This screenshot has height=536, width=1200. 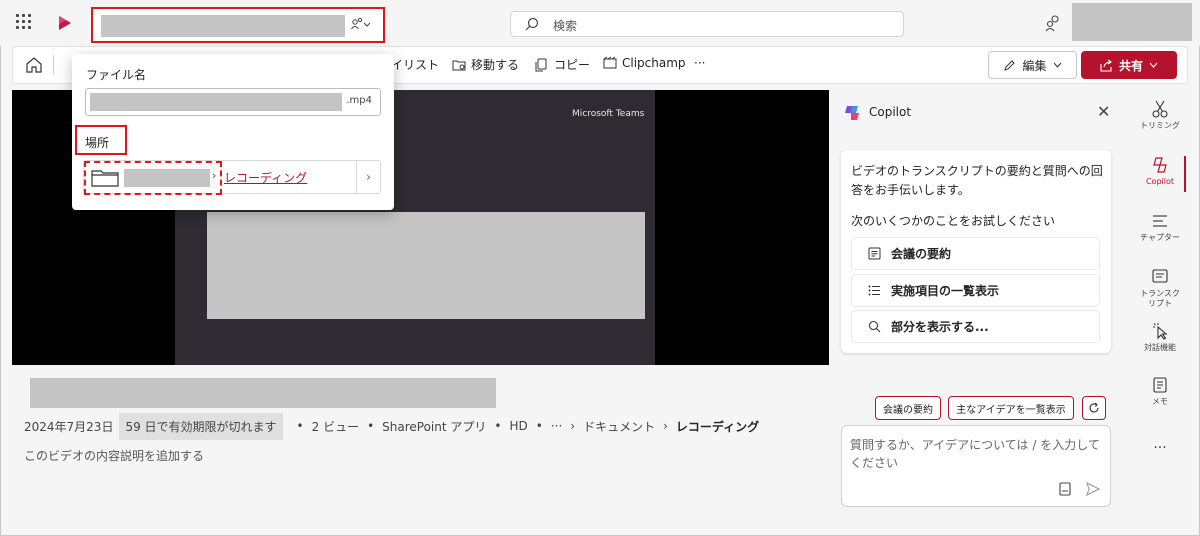 I want to click on copilot-prompt-input: 質問するか、アイデアについては / を入力してください, so click(x=976, y=466).